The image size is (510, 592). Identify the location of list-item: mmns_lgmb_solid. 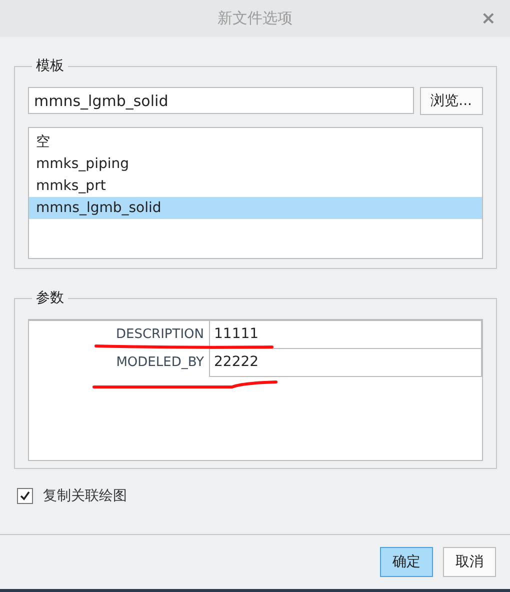
(255, 208).